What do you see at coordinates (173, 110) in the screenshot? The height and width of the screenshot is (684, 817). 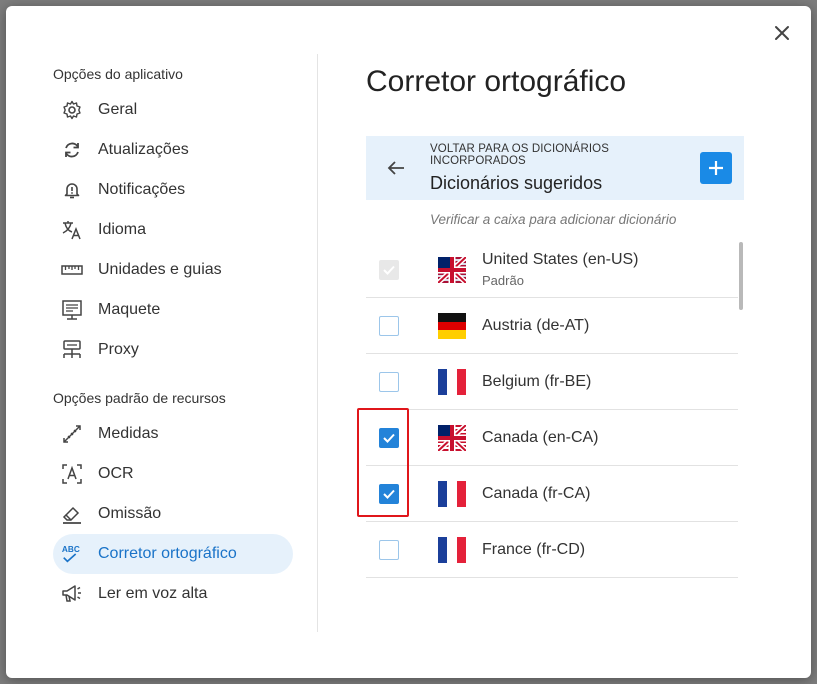 I see `sidebar-item-geral: Geral` at bounding box center [173, 110].